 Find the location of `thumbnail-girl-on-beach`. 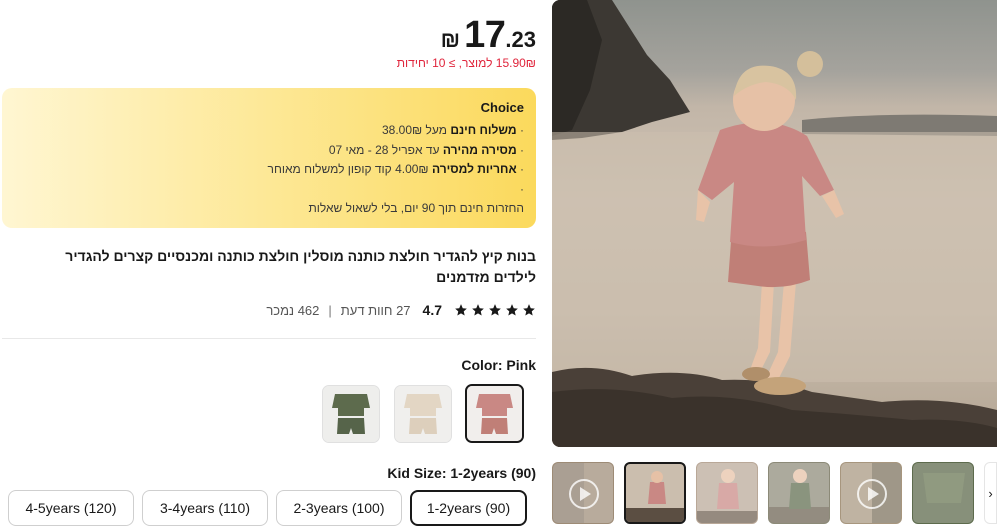

thumbnail-girl-on-beach is located at coordinates (655, 493).